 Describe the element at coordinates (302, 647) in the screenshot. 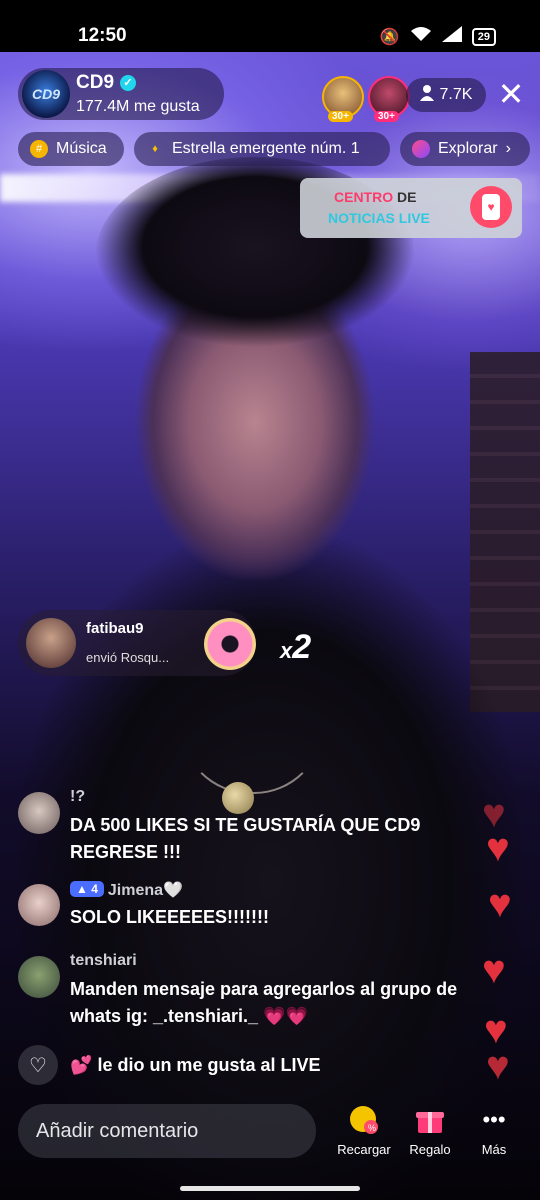

I see `gift-multiplier-count: 2` at that location.